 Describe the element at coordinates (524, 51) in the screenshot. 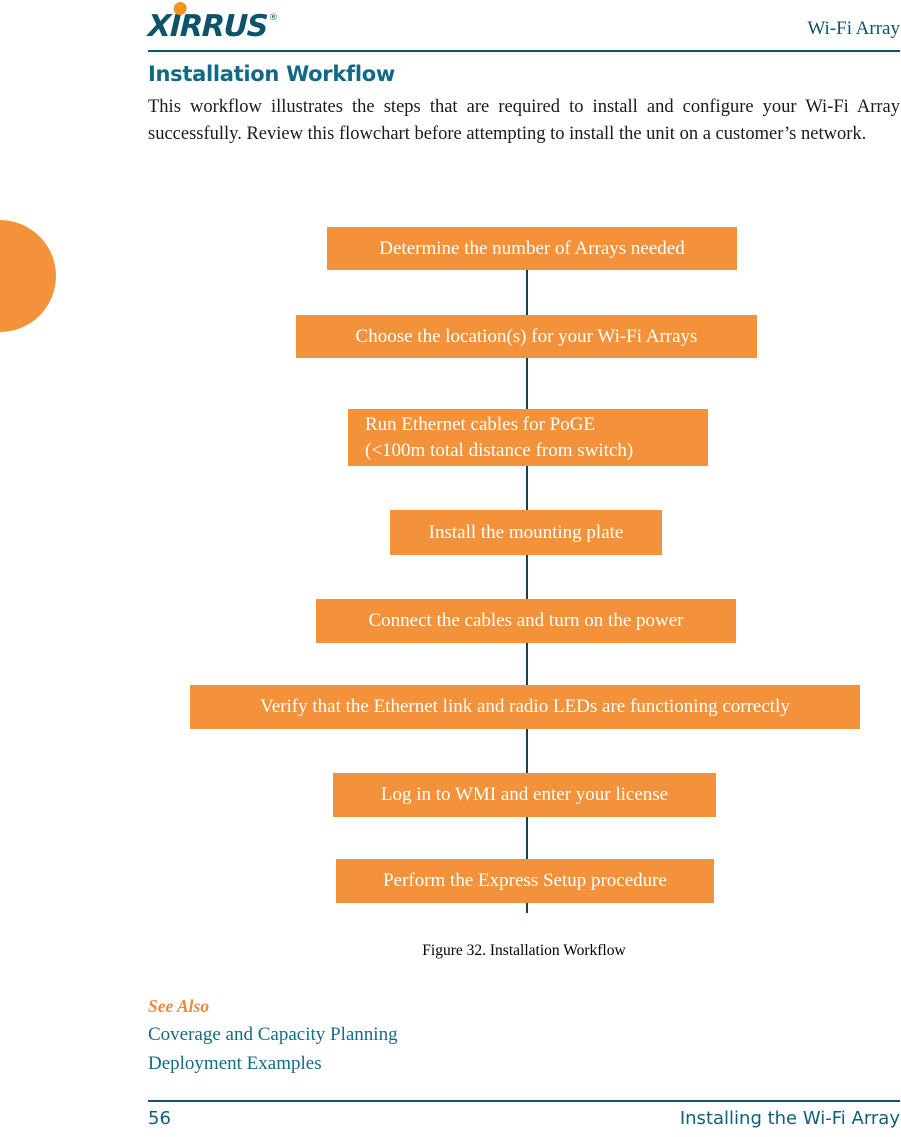

I see `header-divider` at that location.